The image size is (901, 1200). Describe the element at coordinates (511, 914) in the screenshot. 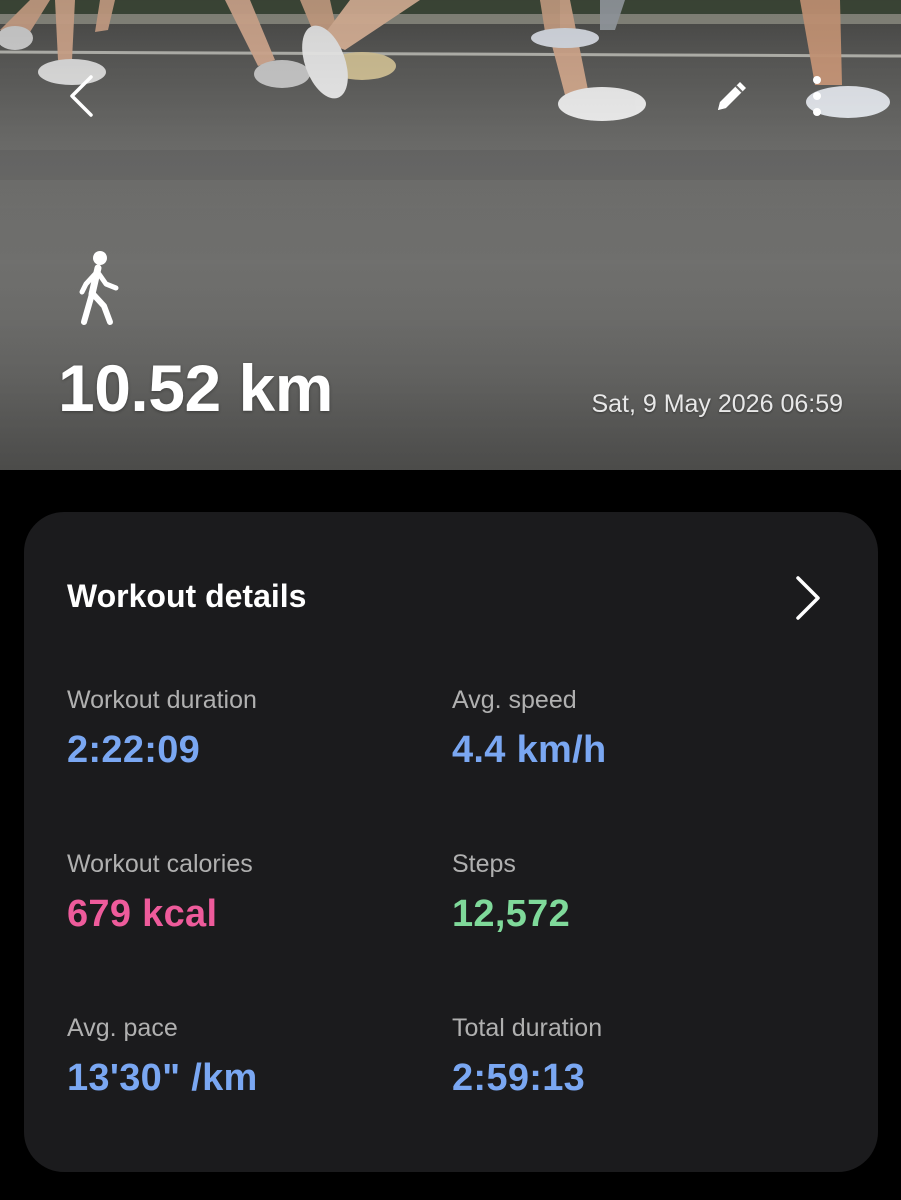

I see `metric-value: 12,572` at that location.